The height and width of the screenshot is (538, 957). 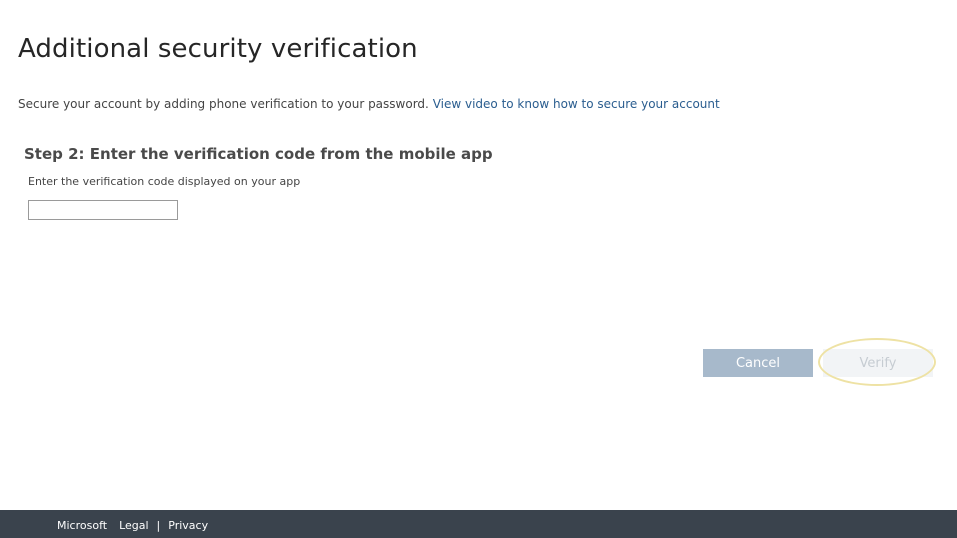 I want to click on footer-legal-link: Legal, so click(x=133, y=525).